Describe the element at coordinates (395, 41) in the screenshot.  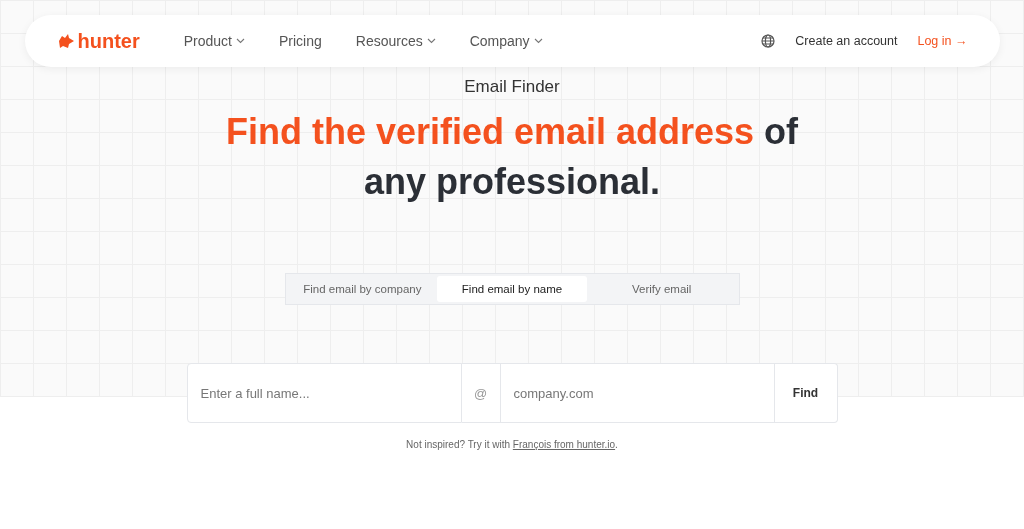
I see `nav-link: Resources` at that location.